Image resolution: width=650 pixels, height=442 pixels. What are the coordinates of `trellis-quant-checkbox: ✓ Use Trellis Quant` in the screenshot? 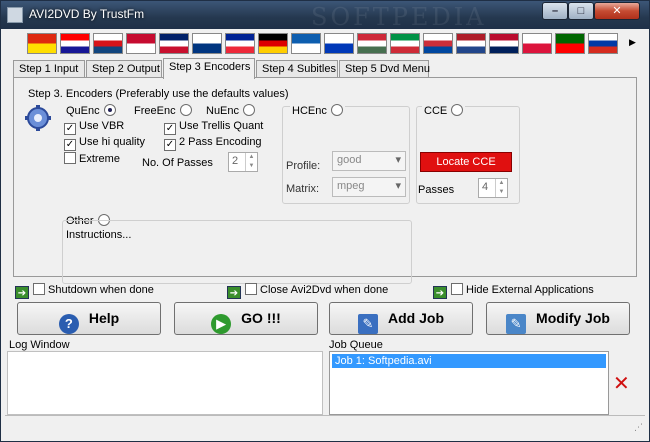 It's located at (213, 127).